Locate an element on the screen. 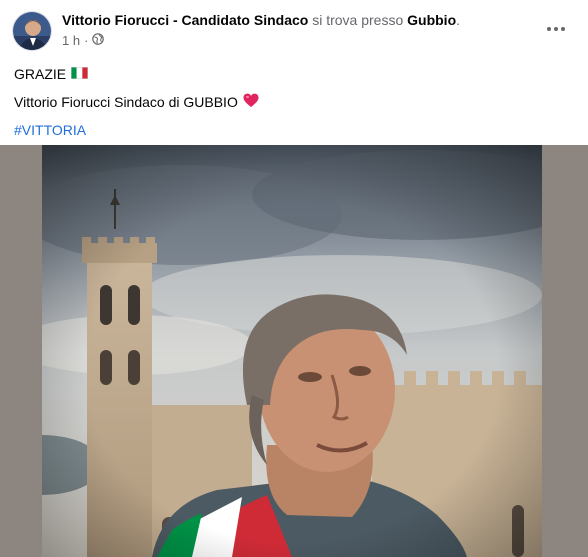 The height and width of the screenshot is (557, 588). post-meta: 1 h · is located at coordinates (83, 40).